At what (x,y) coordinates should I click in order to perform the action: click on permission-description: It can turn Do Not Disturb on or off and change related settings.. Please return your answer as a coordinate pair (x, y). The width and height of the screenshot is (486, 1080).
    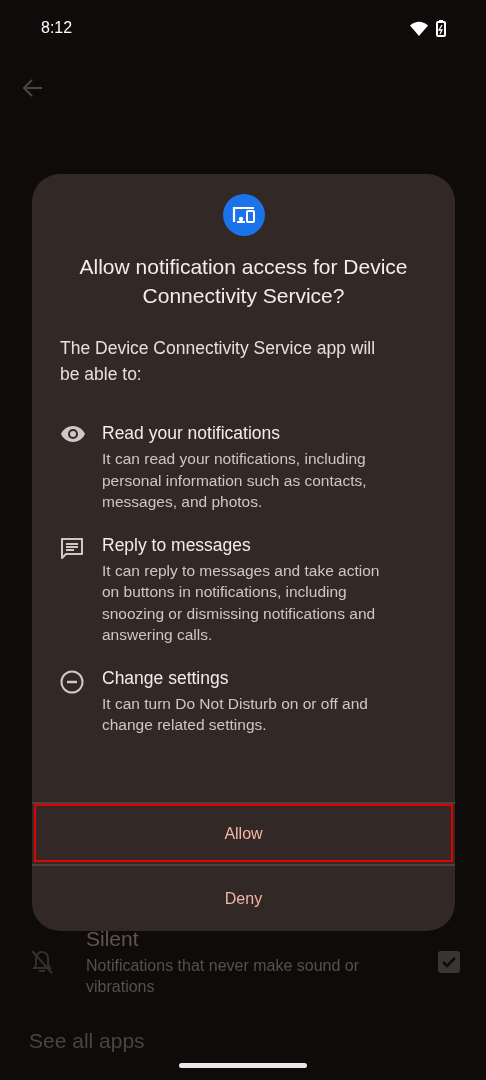
    Looking at the image, I should click on (235, 714).